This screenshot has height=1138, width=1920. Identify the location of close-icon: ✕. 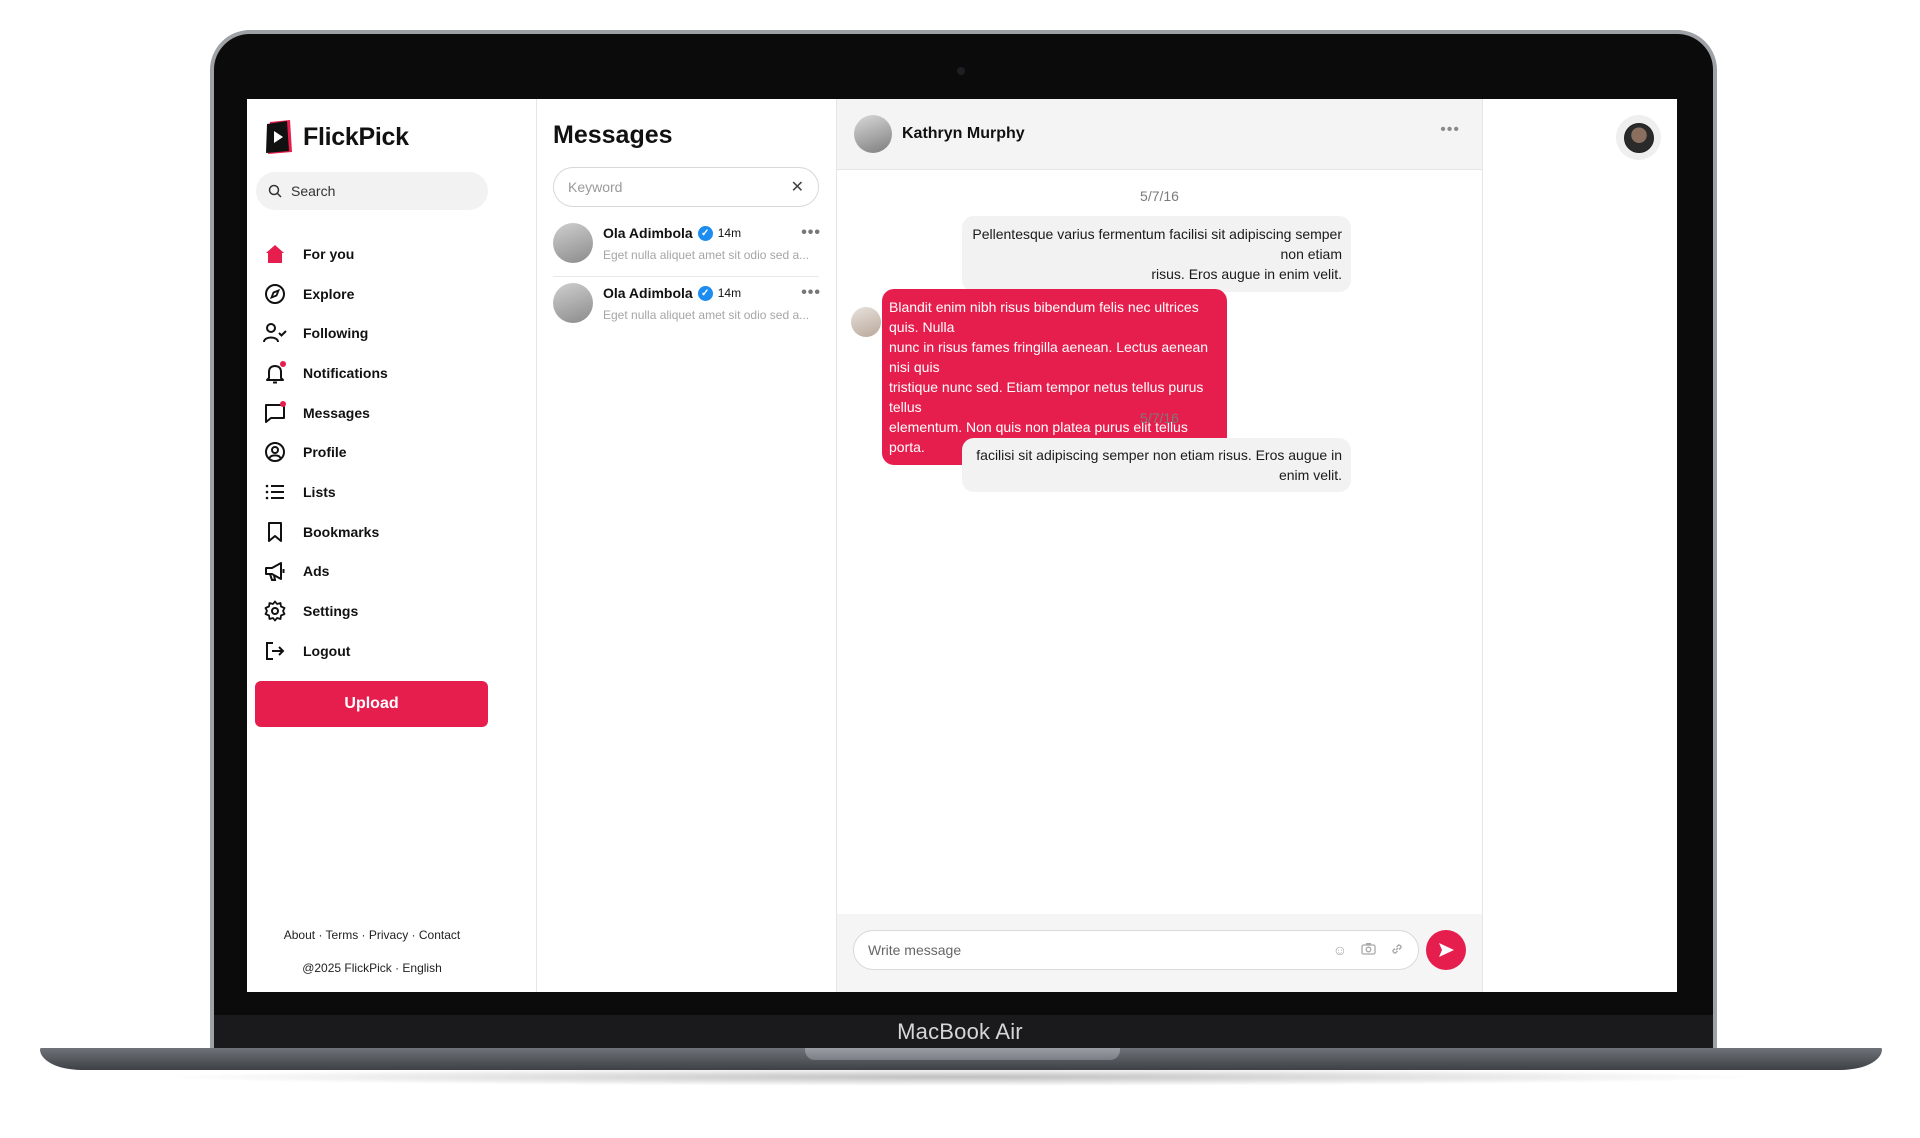
(797, 187).